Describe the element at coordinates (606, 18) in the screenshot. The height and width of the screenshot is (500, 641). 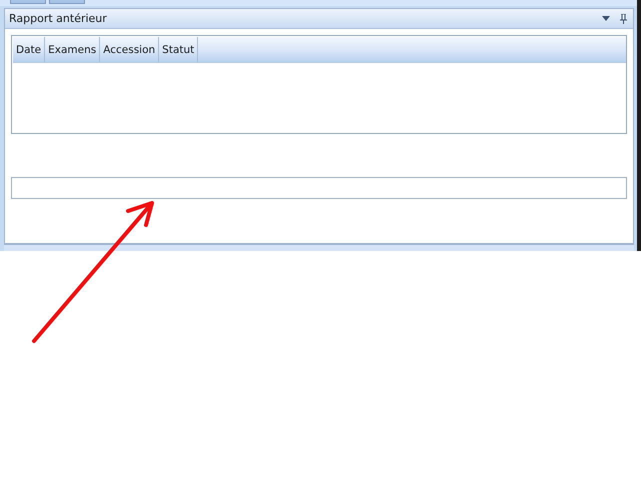
I see `dropdown-icon` at that location.